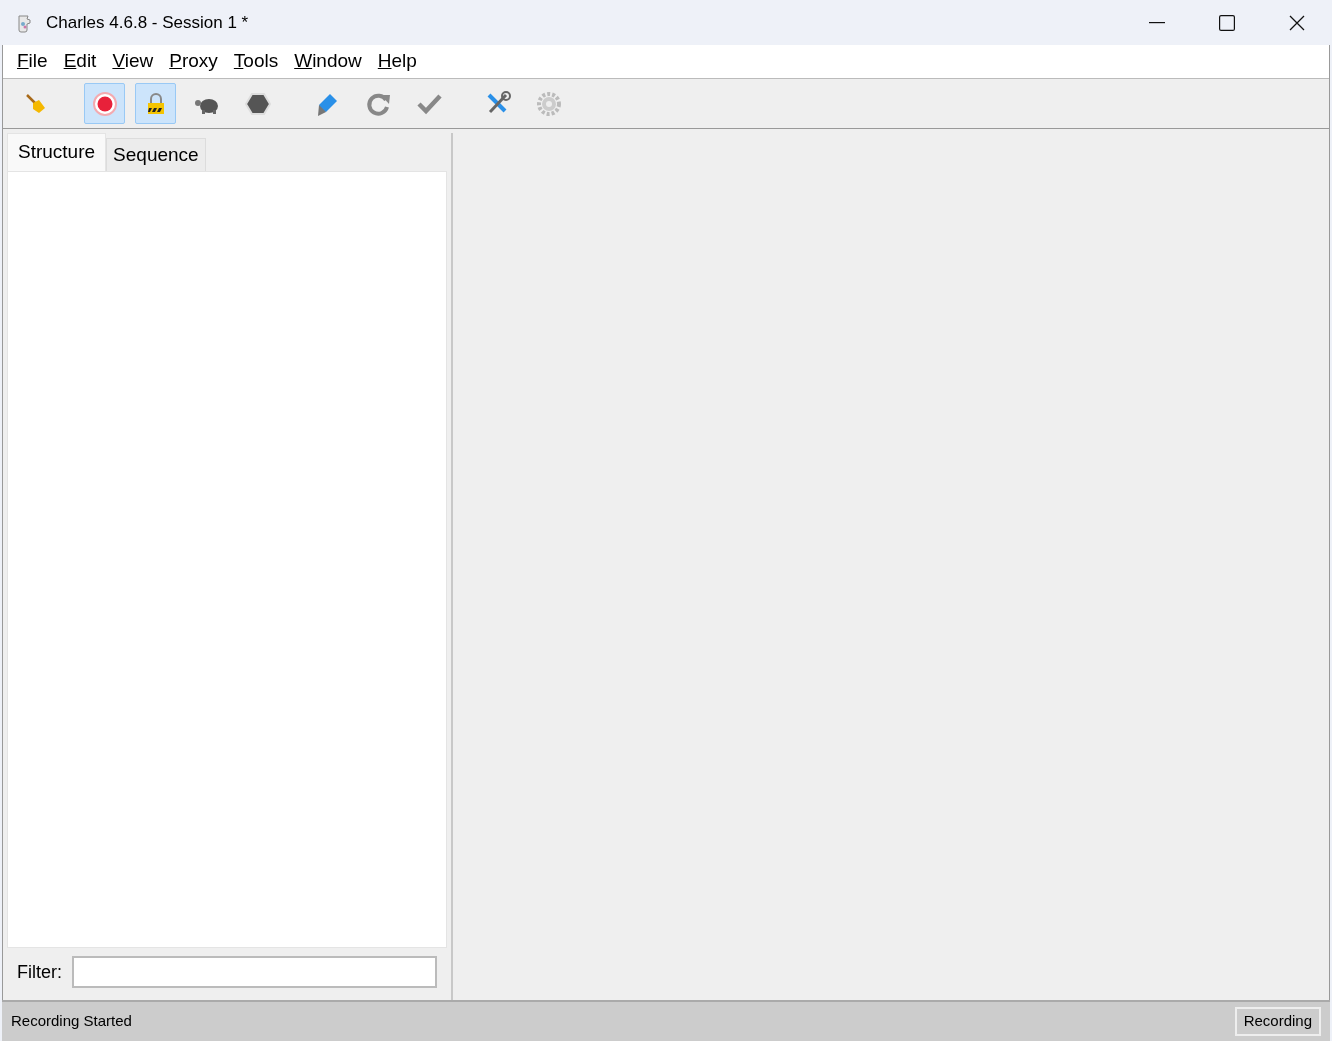 This screenshot has height=1041, width=1332. Describe the element at coordinates (1227, 22) in the screenshot. I see `maximize-icon` at that location.